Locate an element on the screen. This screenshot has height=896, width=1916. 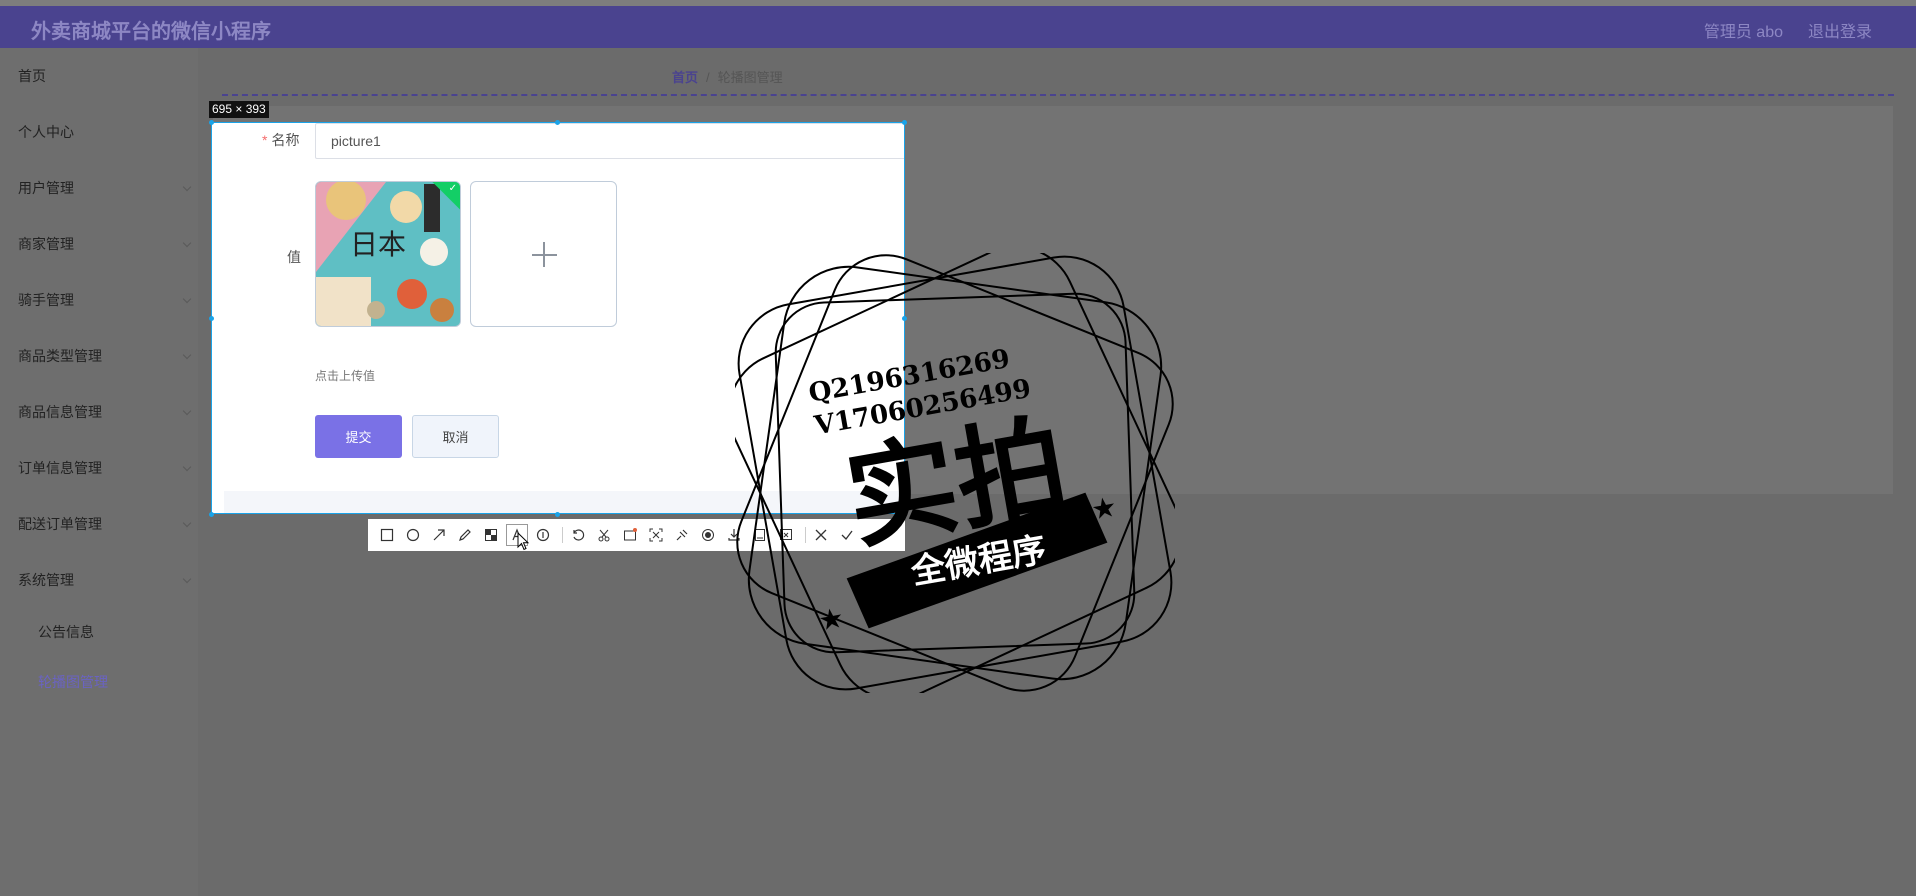
uploaded-image-thumbnail: 日本 ✓ is located at coordinates (388, 254).